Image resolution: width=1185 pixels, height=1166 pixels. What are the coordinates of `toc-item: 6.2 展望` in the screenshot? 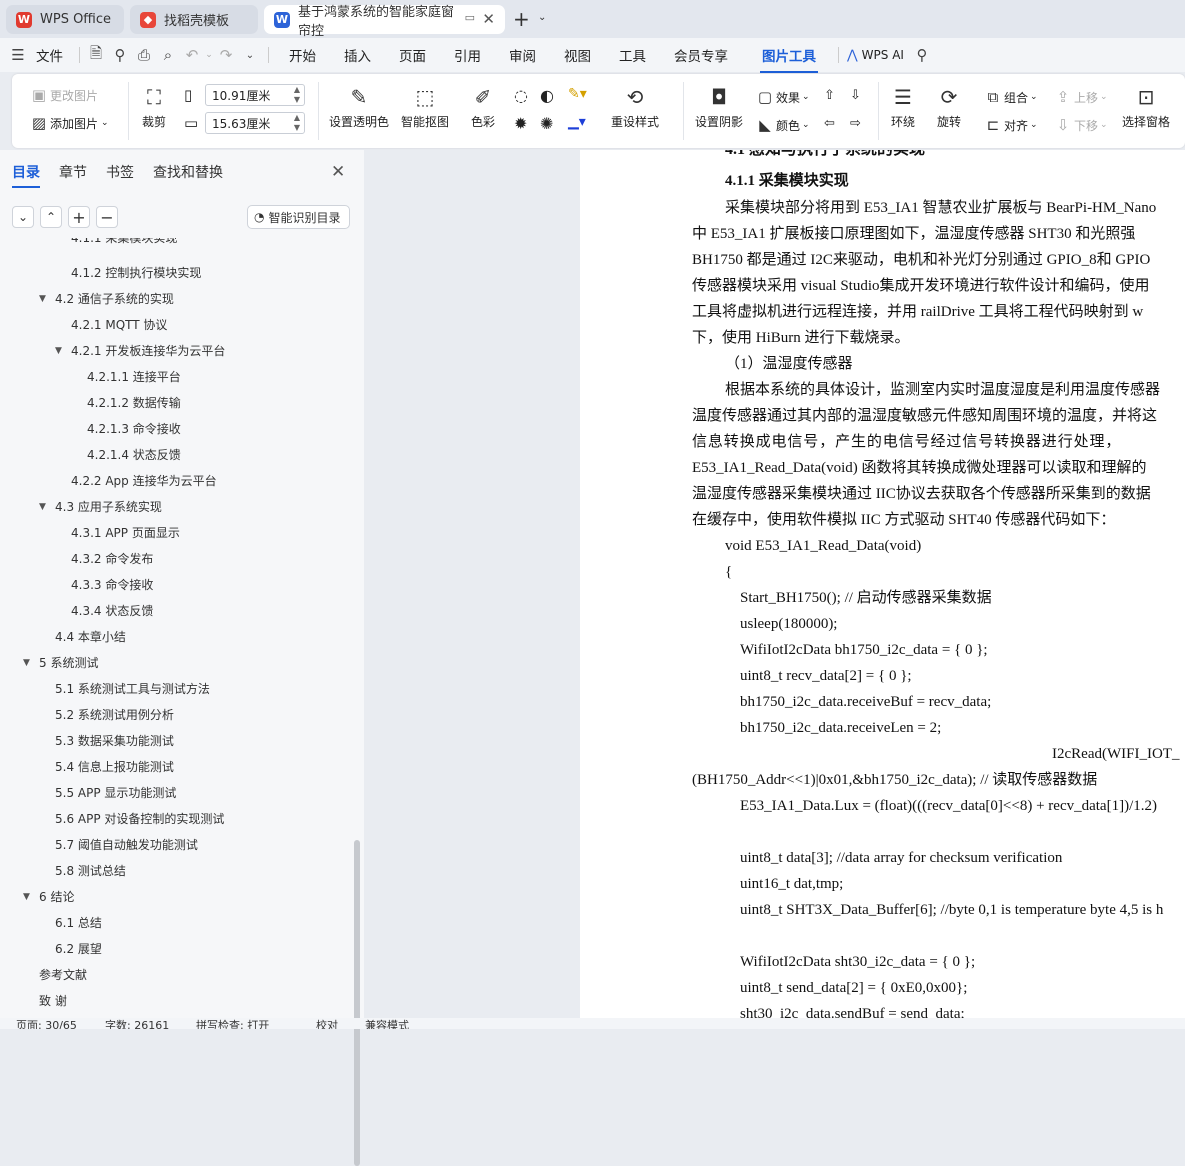 It's located at (78, 949).